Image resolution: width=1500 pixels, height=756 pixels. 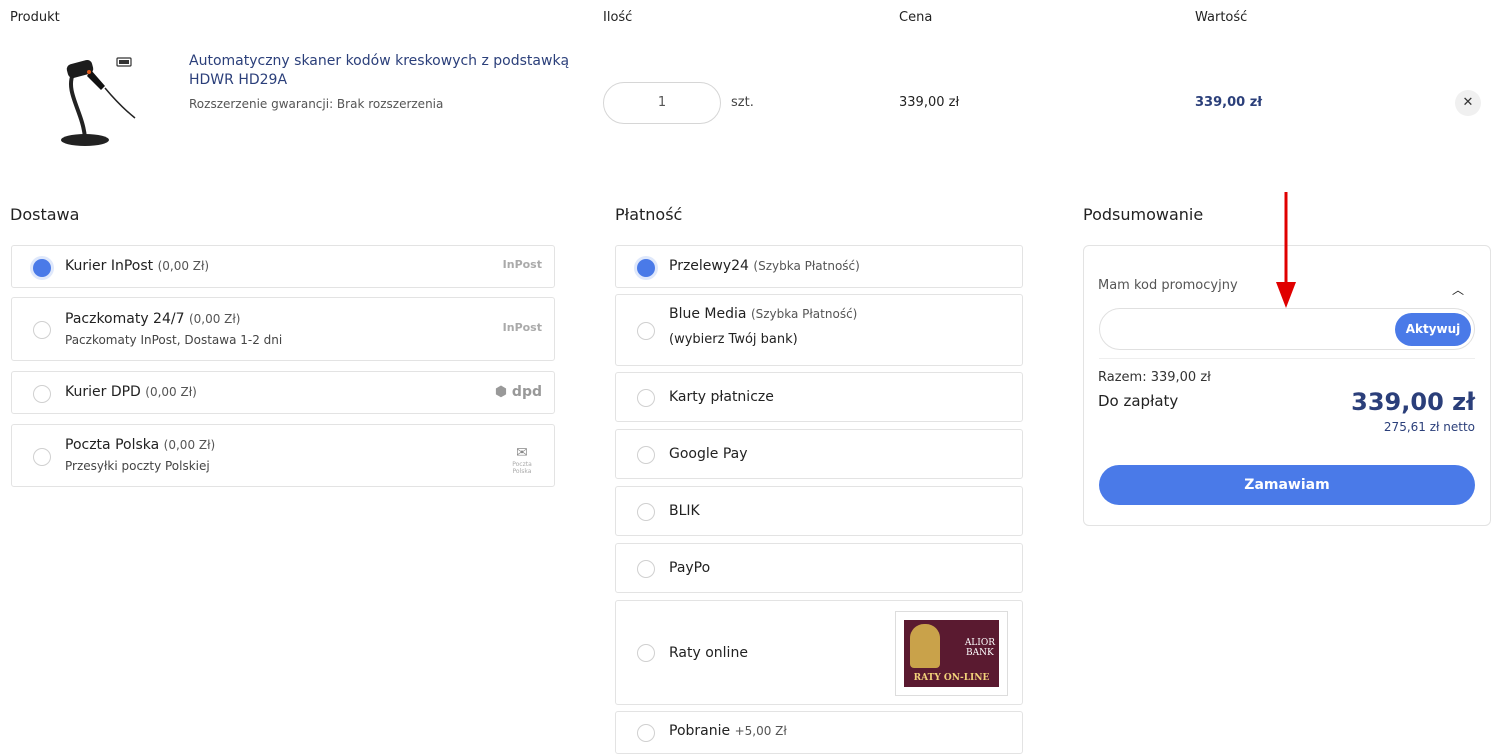 What do you see at coordinates (174, 340) in the screenshot?
I see `delivery-option-description: Paczkomaty InPost, Dostawa 1-2 dni` at bounding box center [174, 340].